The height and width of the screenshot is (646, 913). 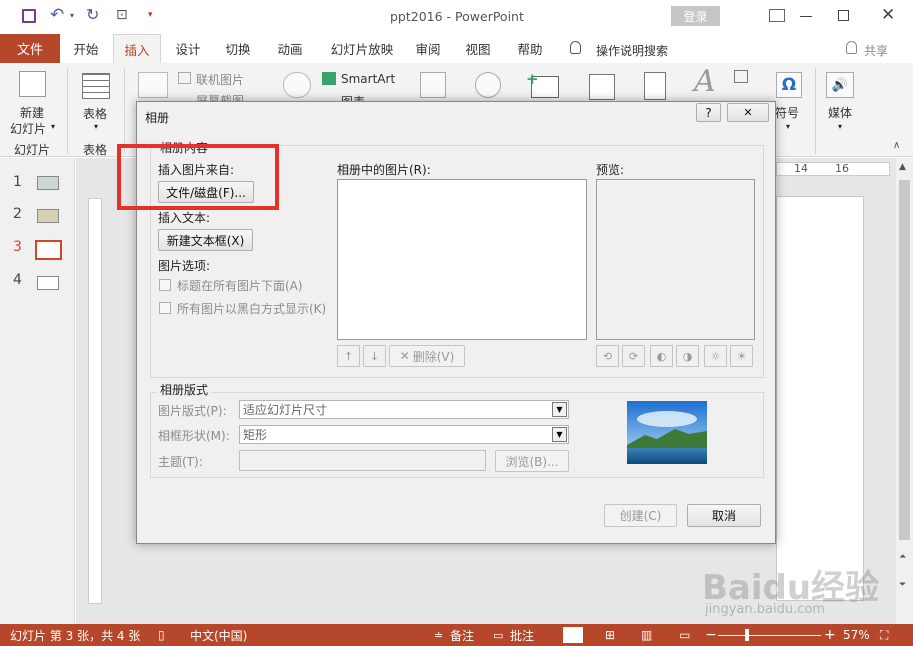 I want to click on tab-animations: 动画, so click(x=290, y=48).